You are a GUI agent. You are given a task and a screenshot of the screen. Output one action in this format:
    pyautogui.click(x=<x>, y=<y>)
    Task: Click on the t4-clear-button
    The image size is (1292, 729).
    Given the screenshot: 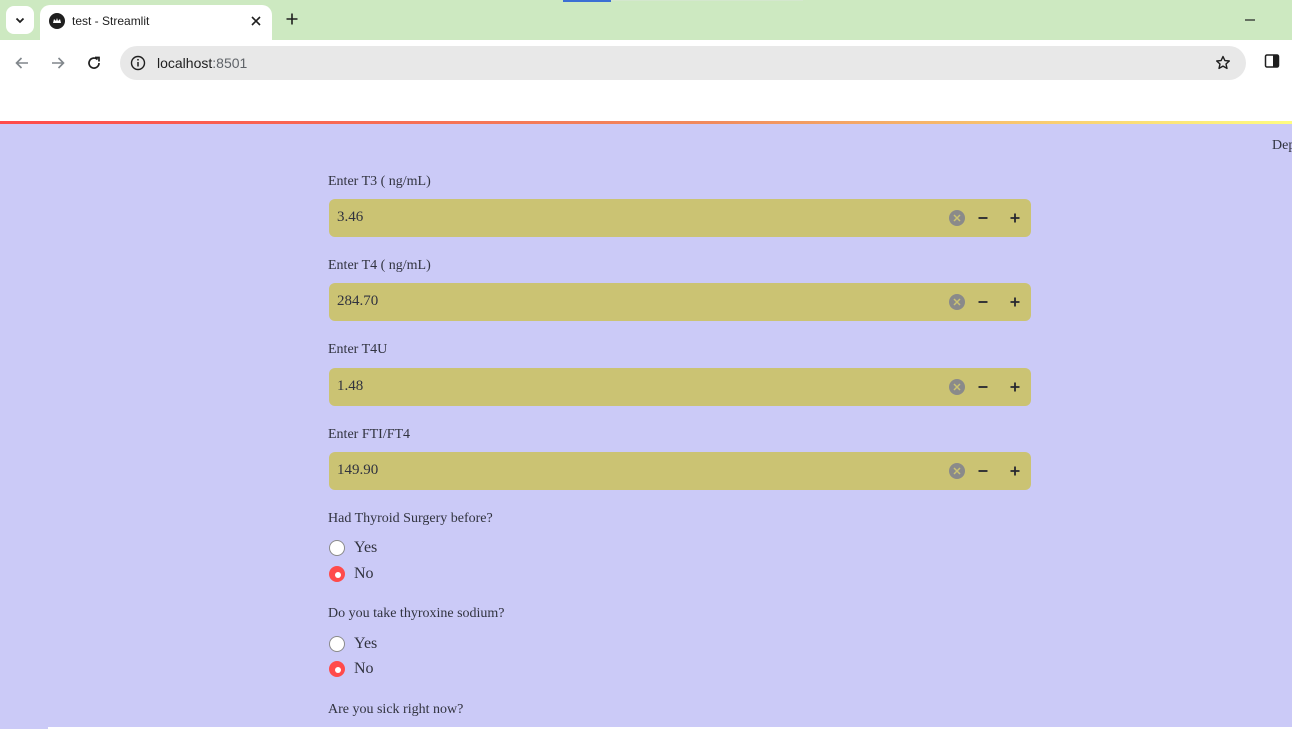 What is the action you would take?
    pyautogui.click(x=957, y=302)
    